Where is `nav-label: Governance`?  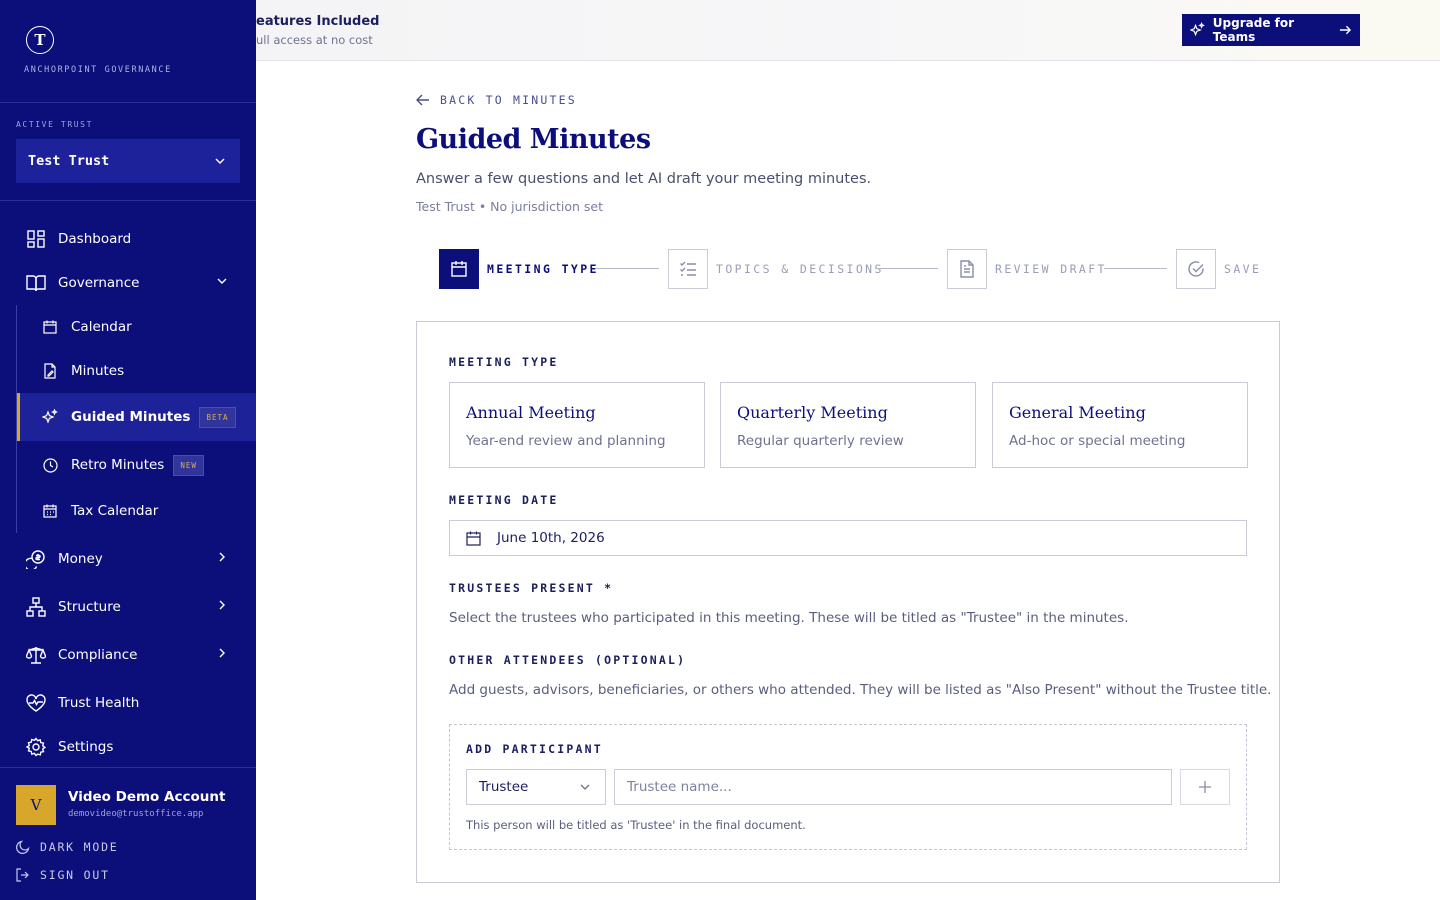 nav-label: Governance is located at coordinates (99, 283).